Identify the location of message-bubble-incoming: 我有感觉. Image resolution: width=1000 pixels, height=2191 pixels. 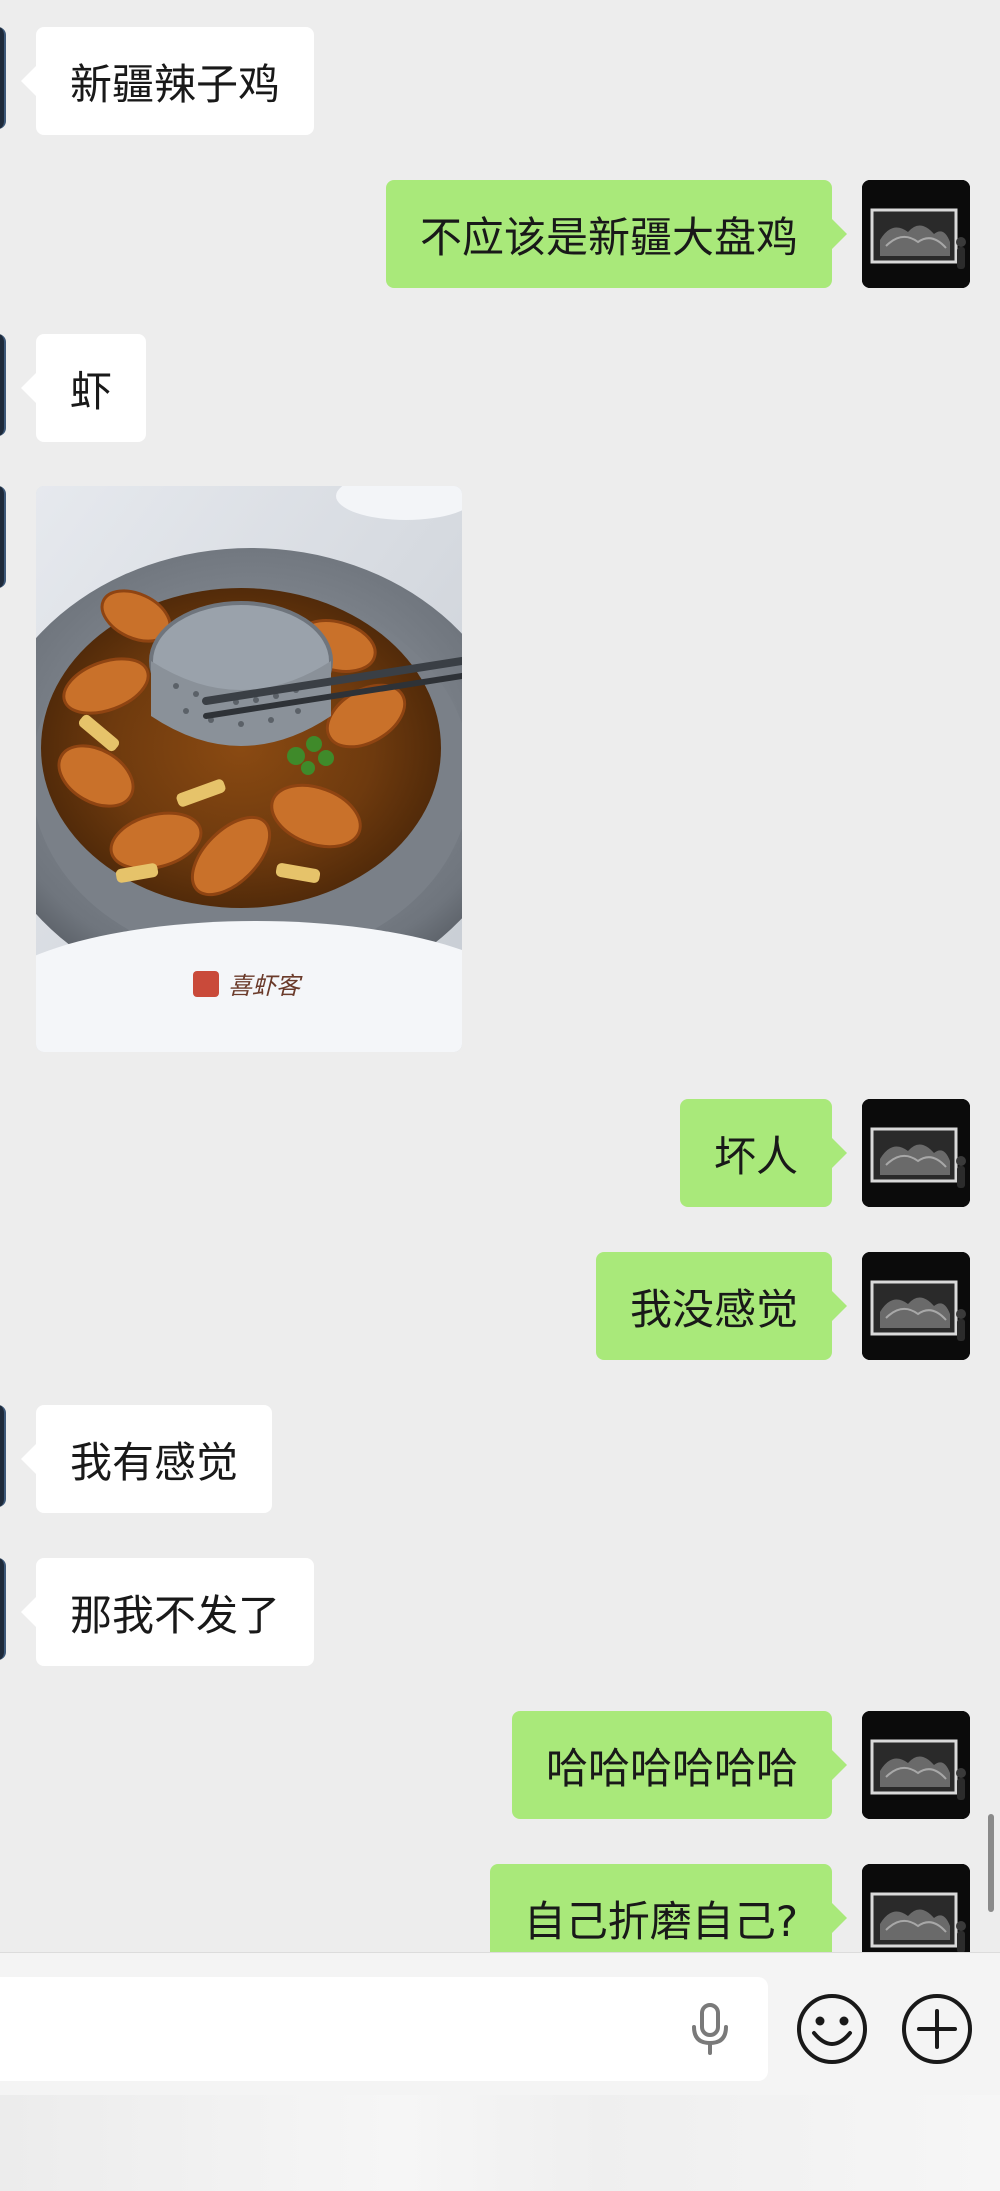
(146, 1459).